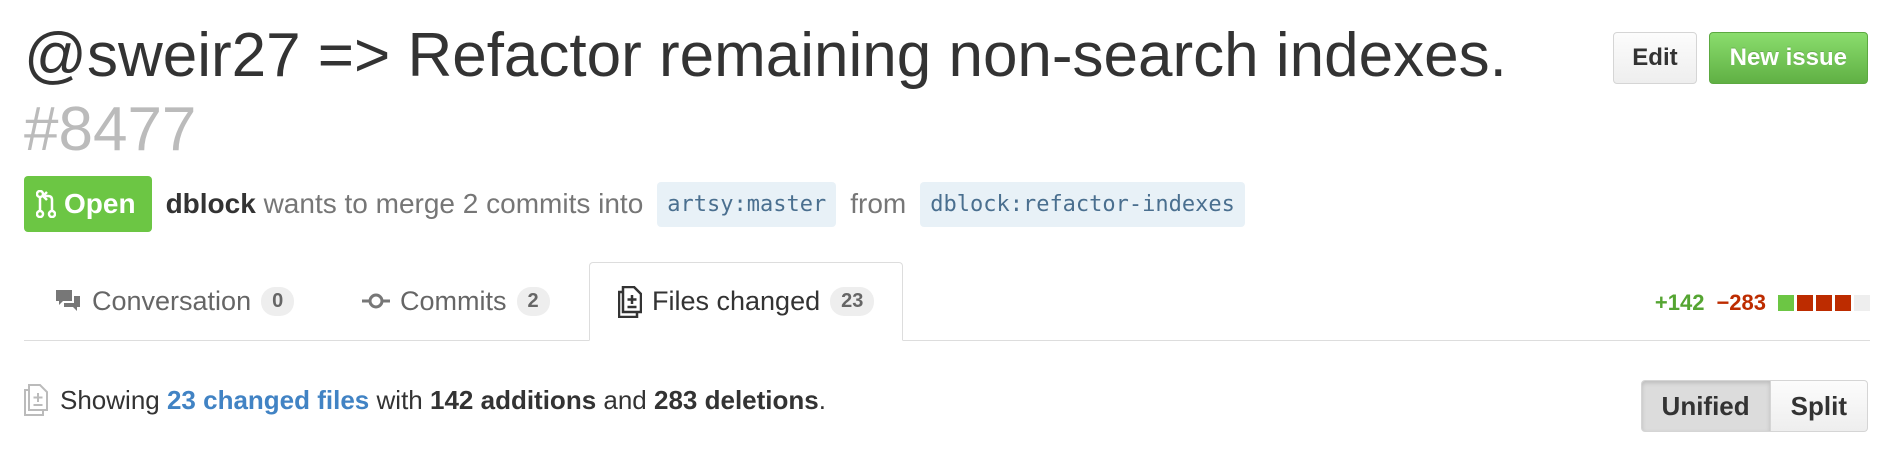  Describe the element at coordinates (110, 129) in the screenshot. I see `pr-number: #8477` at that location.